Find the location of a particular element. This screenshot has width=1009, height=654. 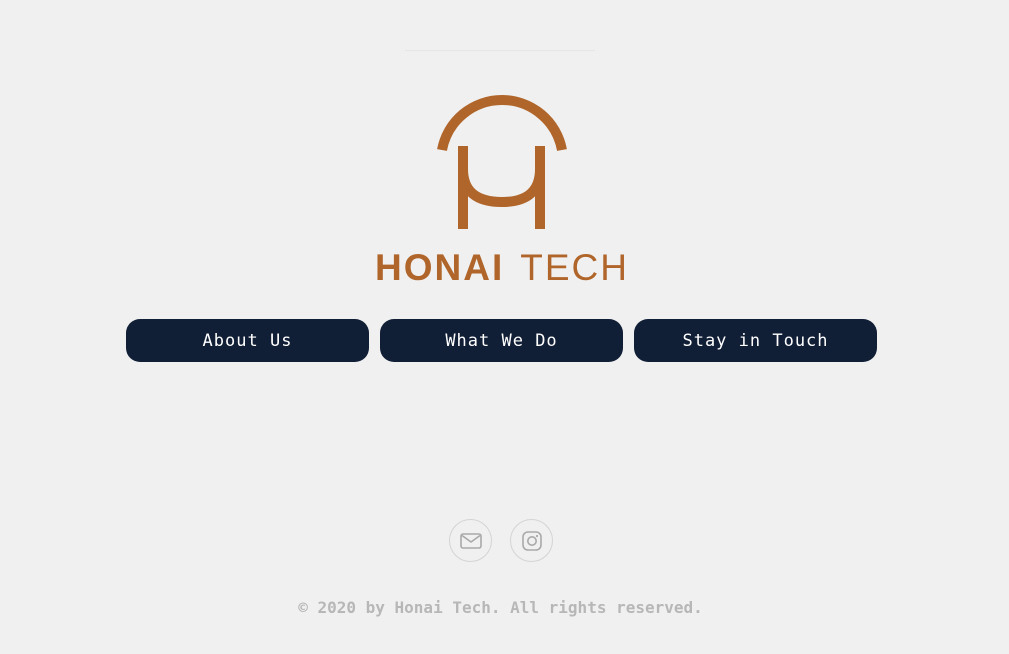

about-us-button: About Us is located at coordinates (247, 340).